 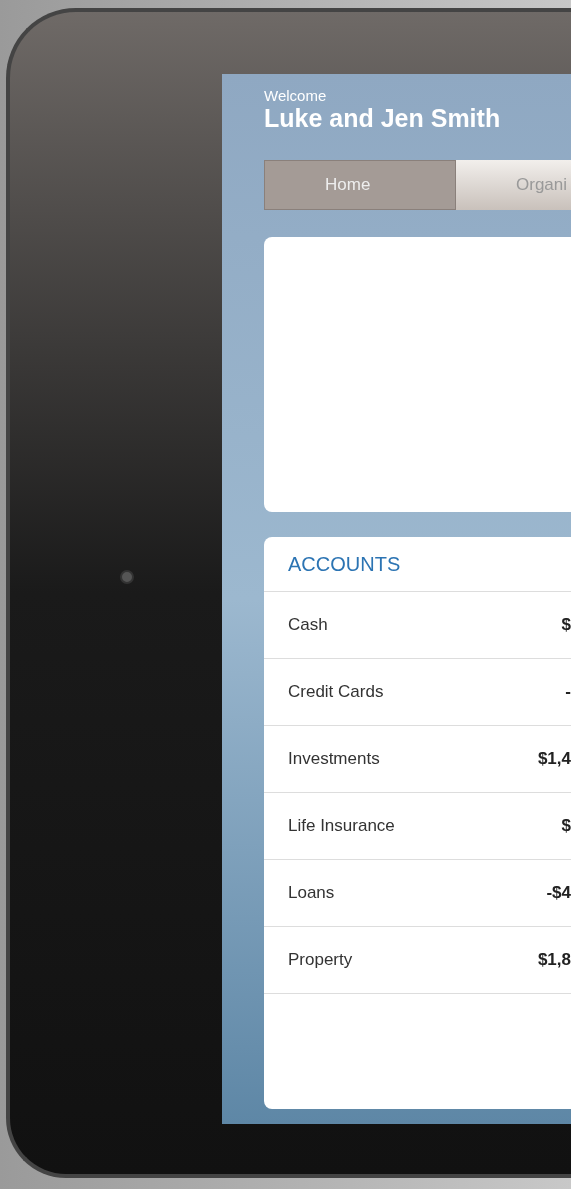 What do you see at coordinates (308, 625) in the screenshot?
I see `account-name: Cash` at bounding box center [308, 625].